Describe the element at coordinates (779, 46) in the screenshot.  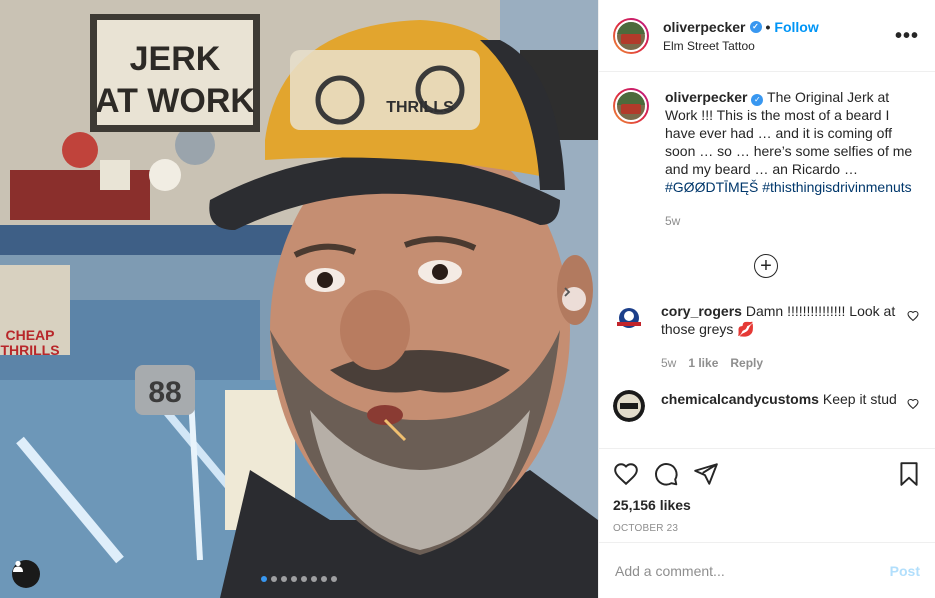
I see `post-location: Elm Street Tattoo` at that location.